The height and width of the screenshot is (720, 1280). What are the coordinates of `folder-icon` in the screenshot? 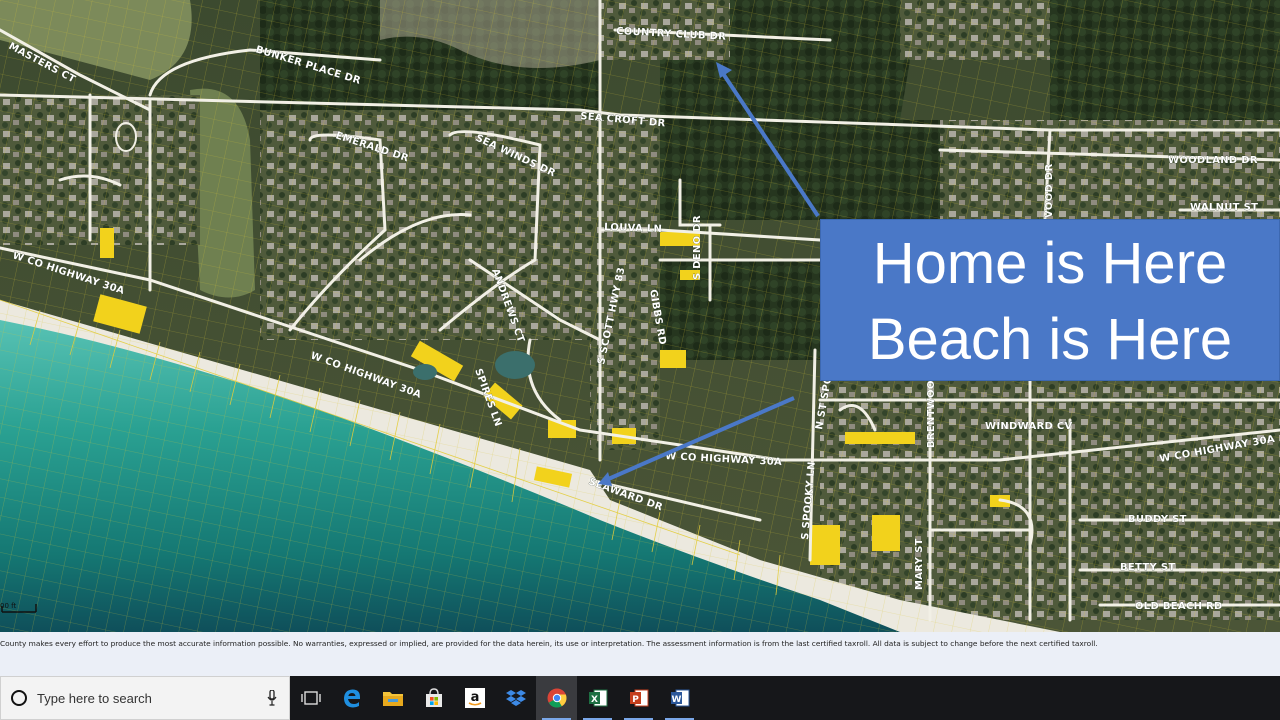 It's located at (392, 699).